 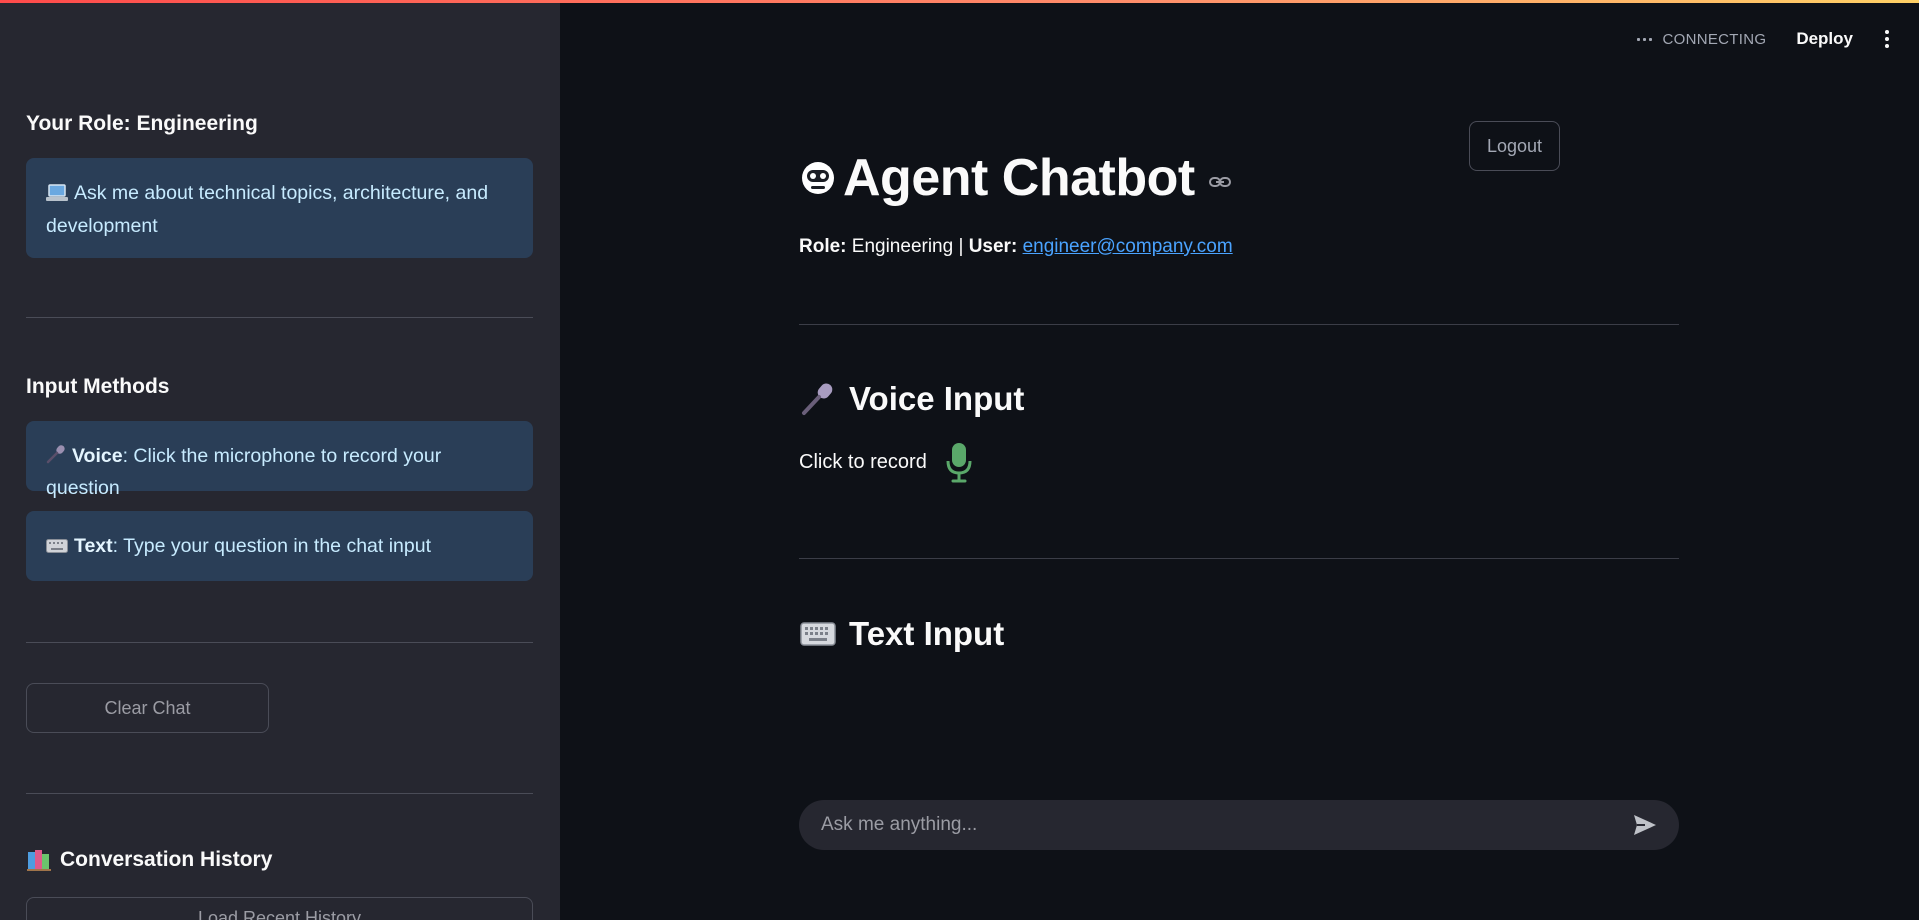 What do you see at coordinates (1239, 634) in the screenshot?
I see `text-input-heading: Text Input` at bounding box center [1239, 634].